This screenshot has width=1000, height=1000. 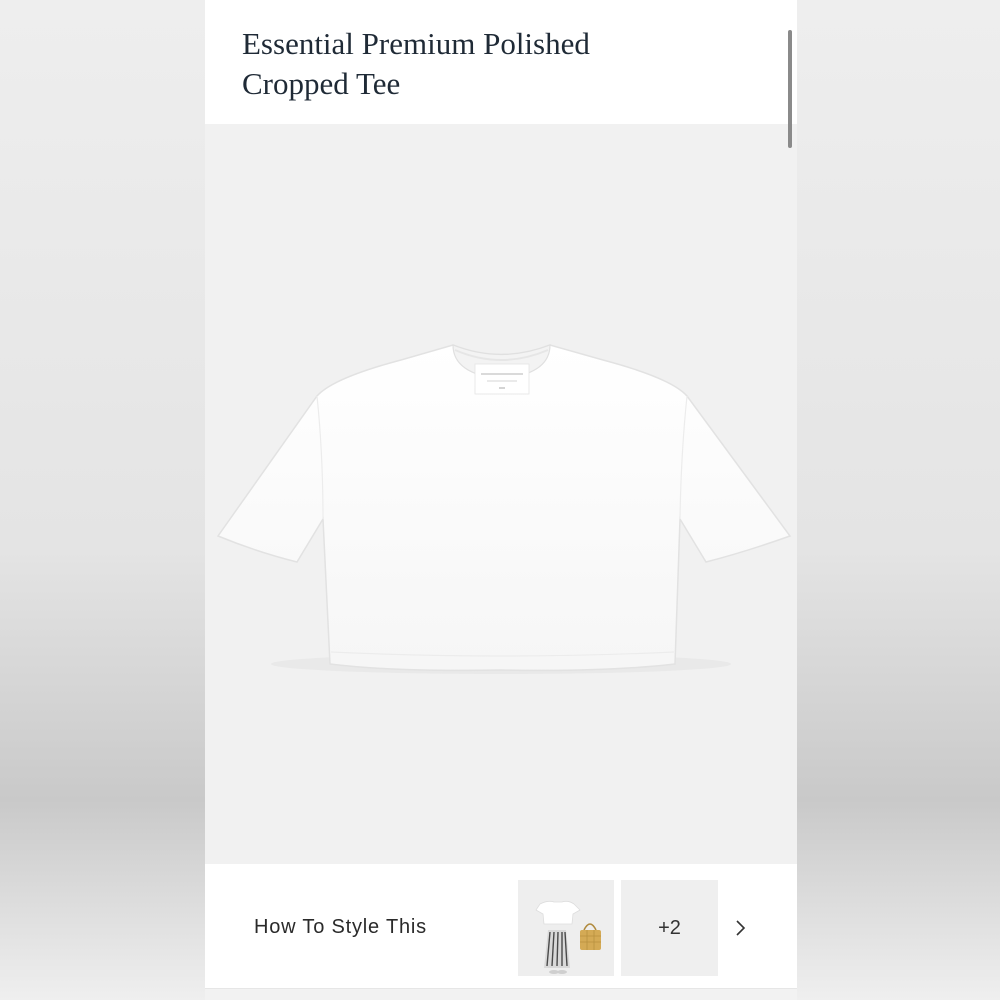 I want to click on how-to-style-section: How To Style This +2, so click(x=501, y=926).